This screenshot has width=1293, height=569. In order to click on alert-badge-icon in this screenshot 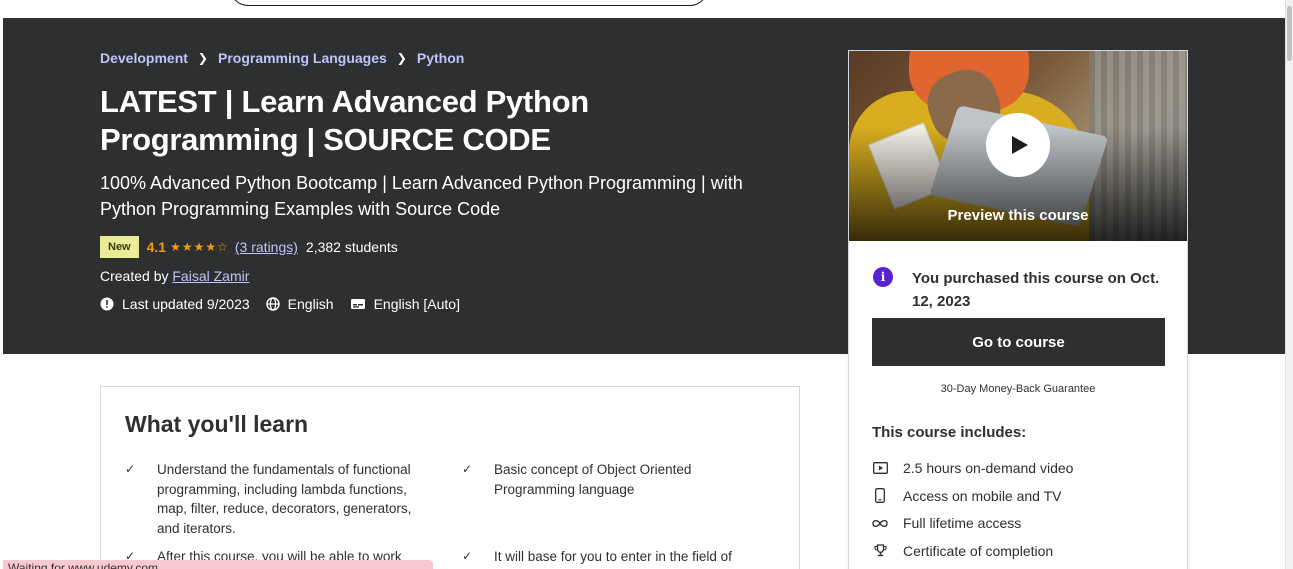, I will do `click(107, 304)`.